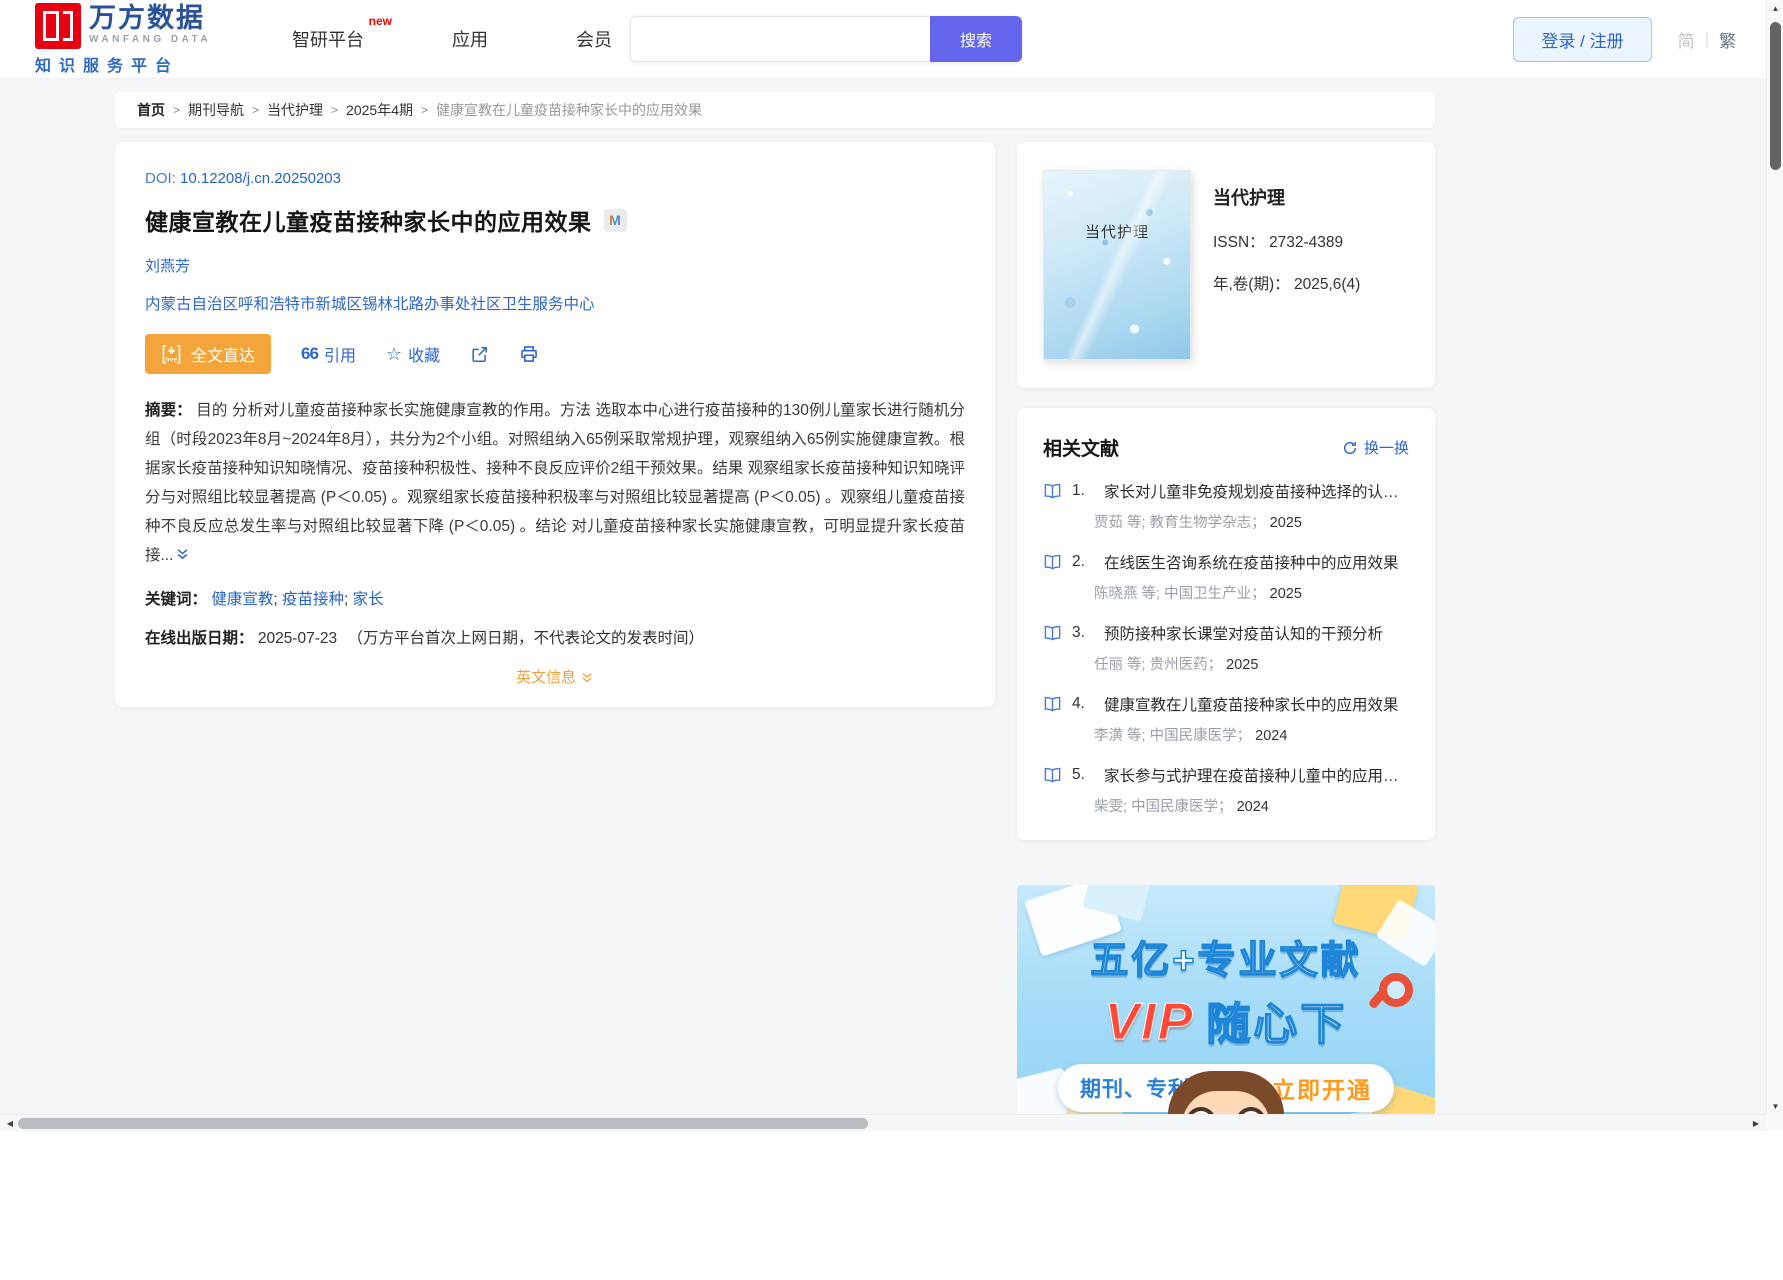  Describe the element at coordinates (555, 265) in the screenshot. I see `author-row: 刘燕芳` at that location.